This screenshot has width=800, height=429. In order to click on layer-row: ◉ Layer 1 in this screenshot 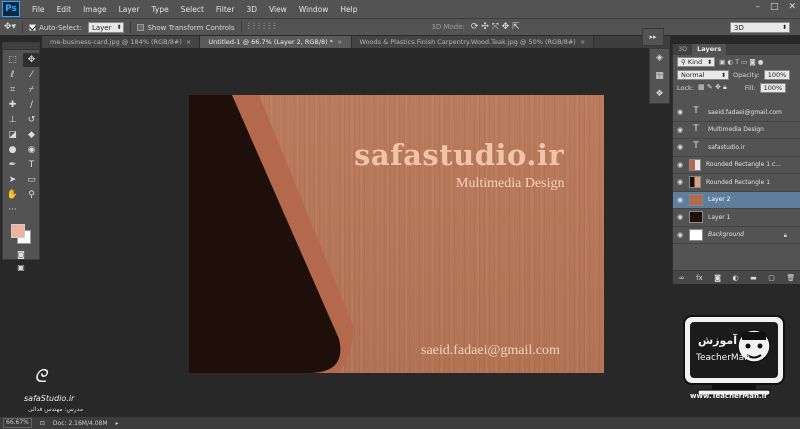, I will do `click(736, 218)`.